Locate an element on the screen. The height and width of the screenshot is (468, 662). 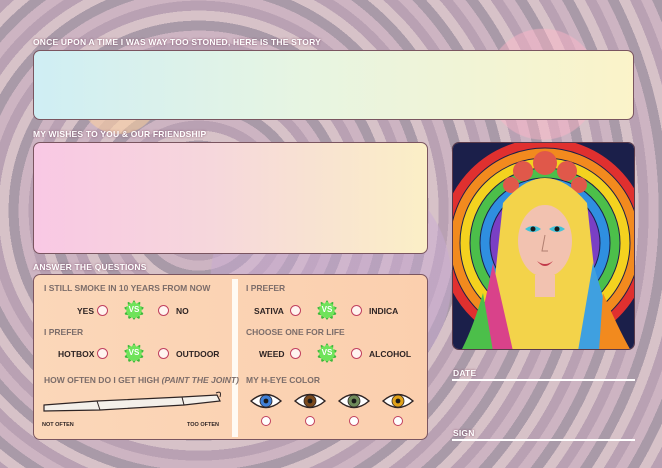
portrait-image is located at coordinates (543, 246).